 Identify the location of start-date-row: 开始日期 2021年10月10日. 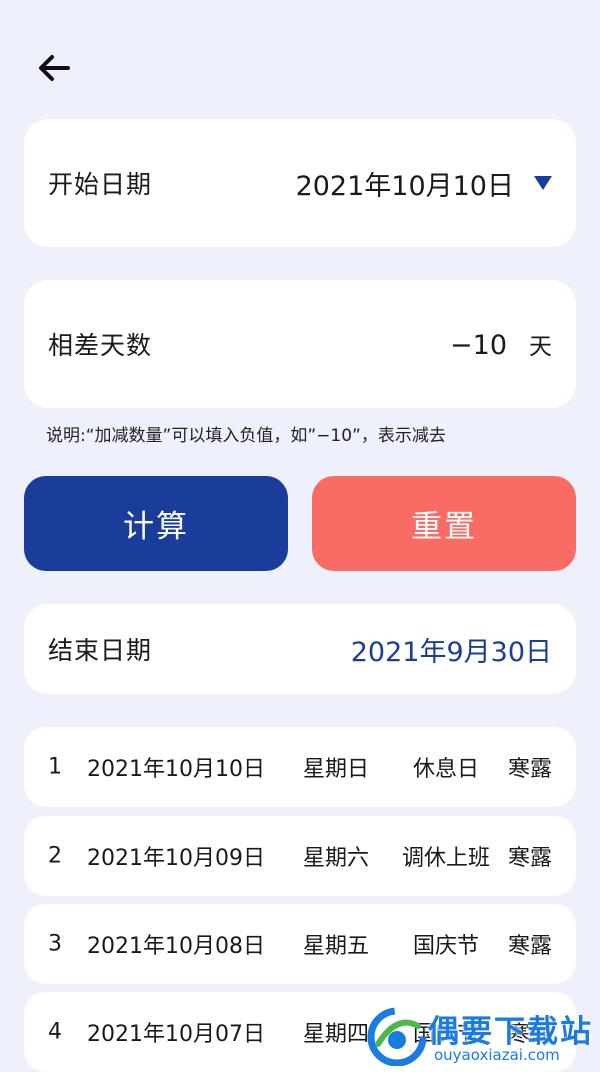
(300, 183).